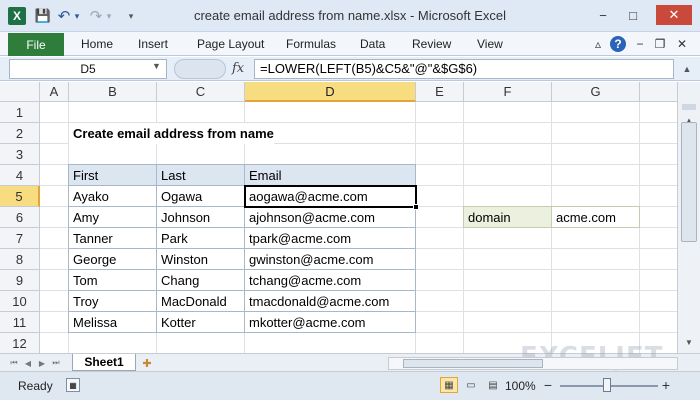  Describe the element at coordinates (20, 343) in the screenshot. I see `row-header-12: 12` at that location.